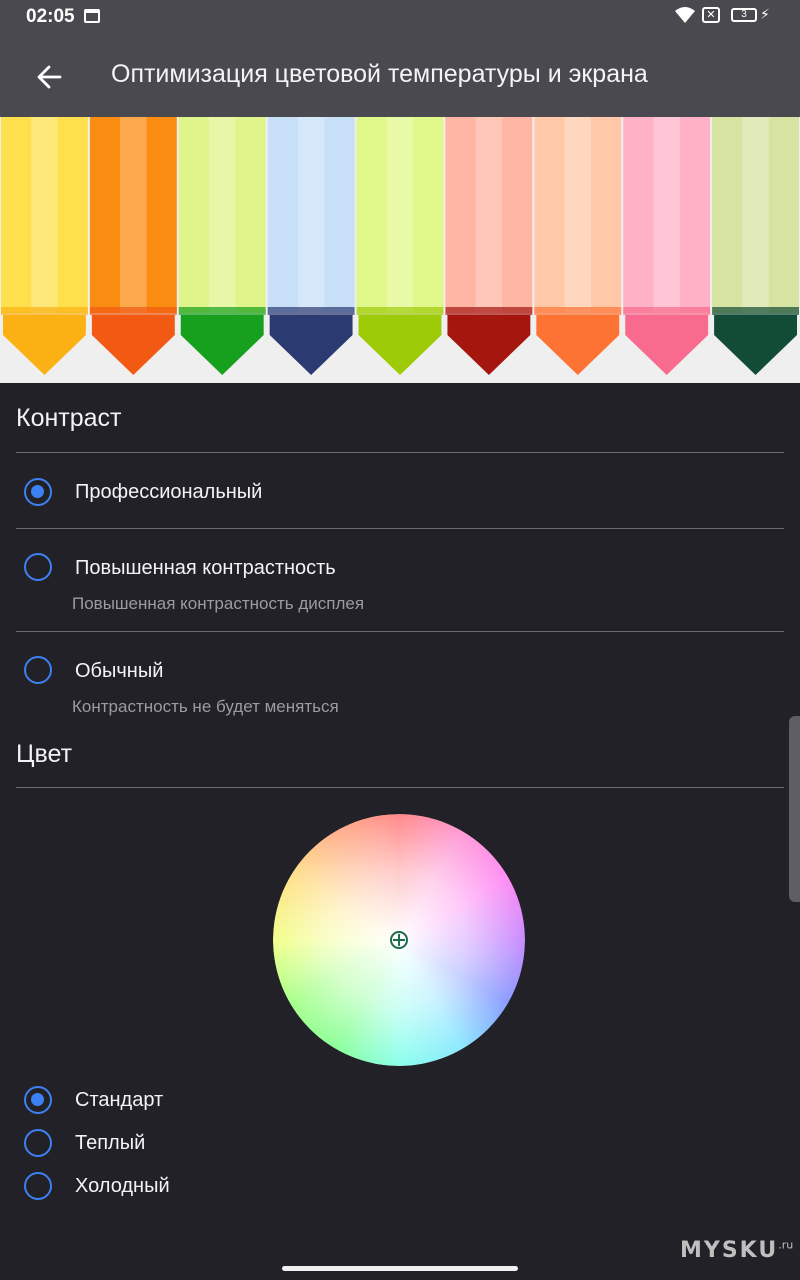  Describe the element at coordinates (38, 1186) in the screenshot. I see `radio-color-cold` at that location.